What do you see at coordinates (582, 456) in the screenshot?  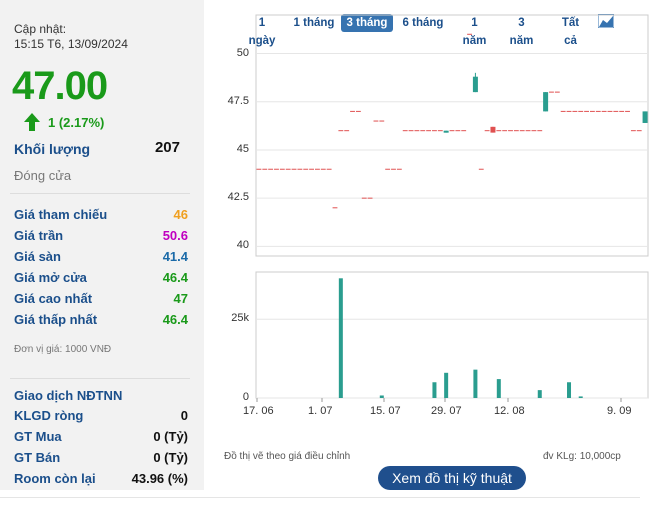 I see `chart-note-volume-unit: đv KLg: 10,000cp` at bounding box center [582, 456].